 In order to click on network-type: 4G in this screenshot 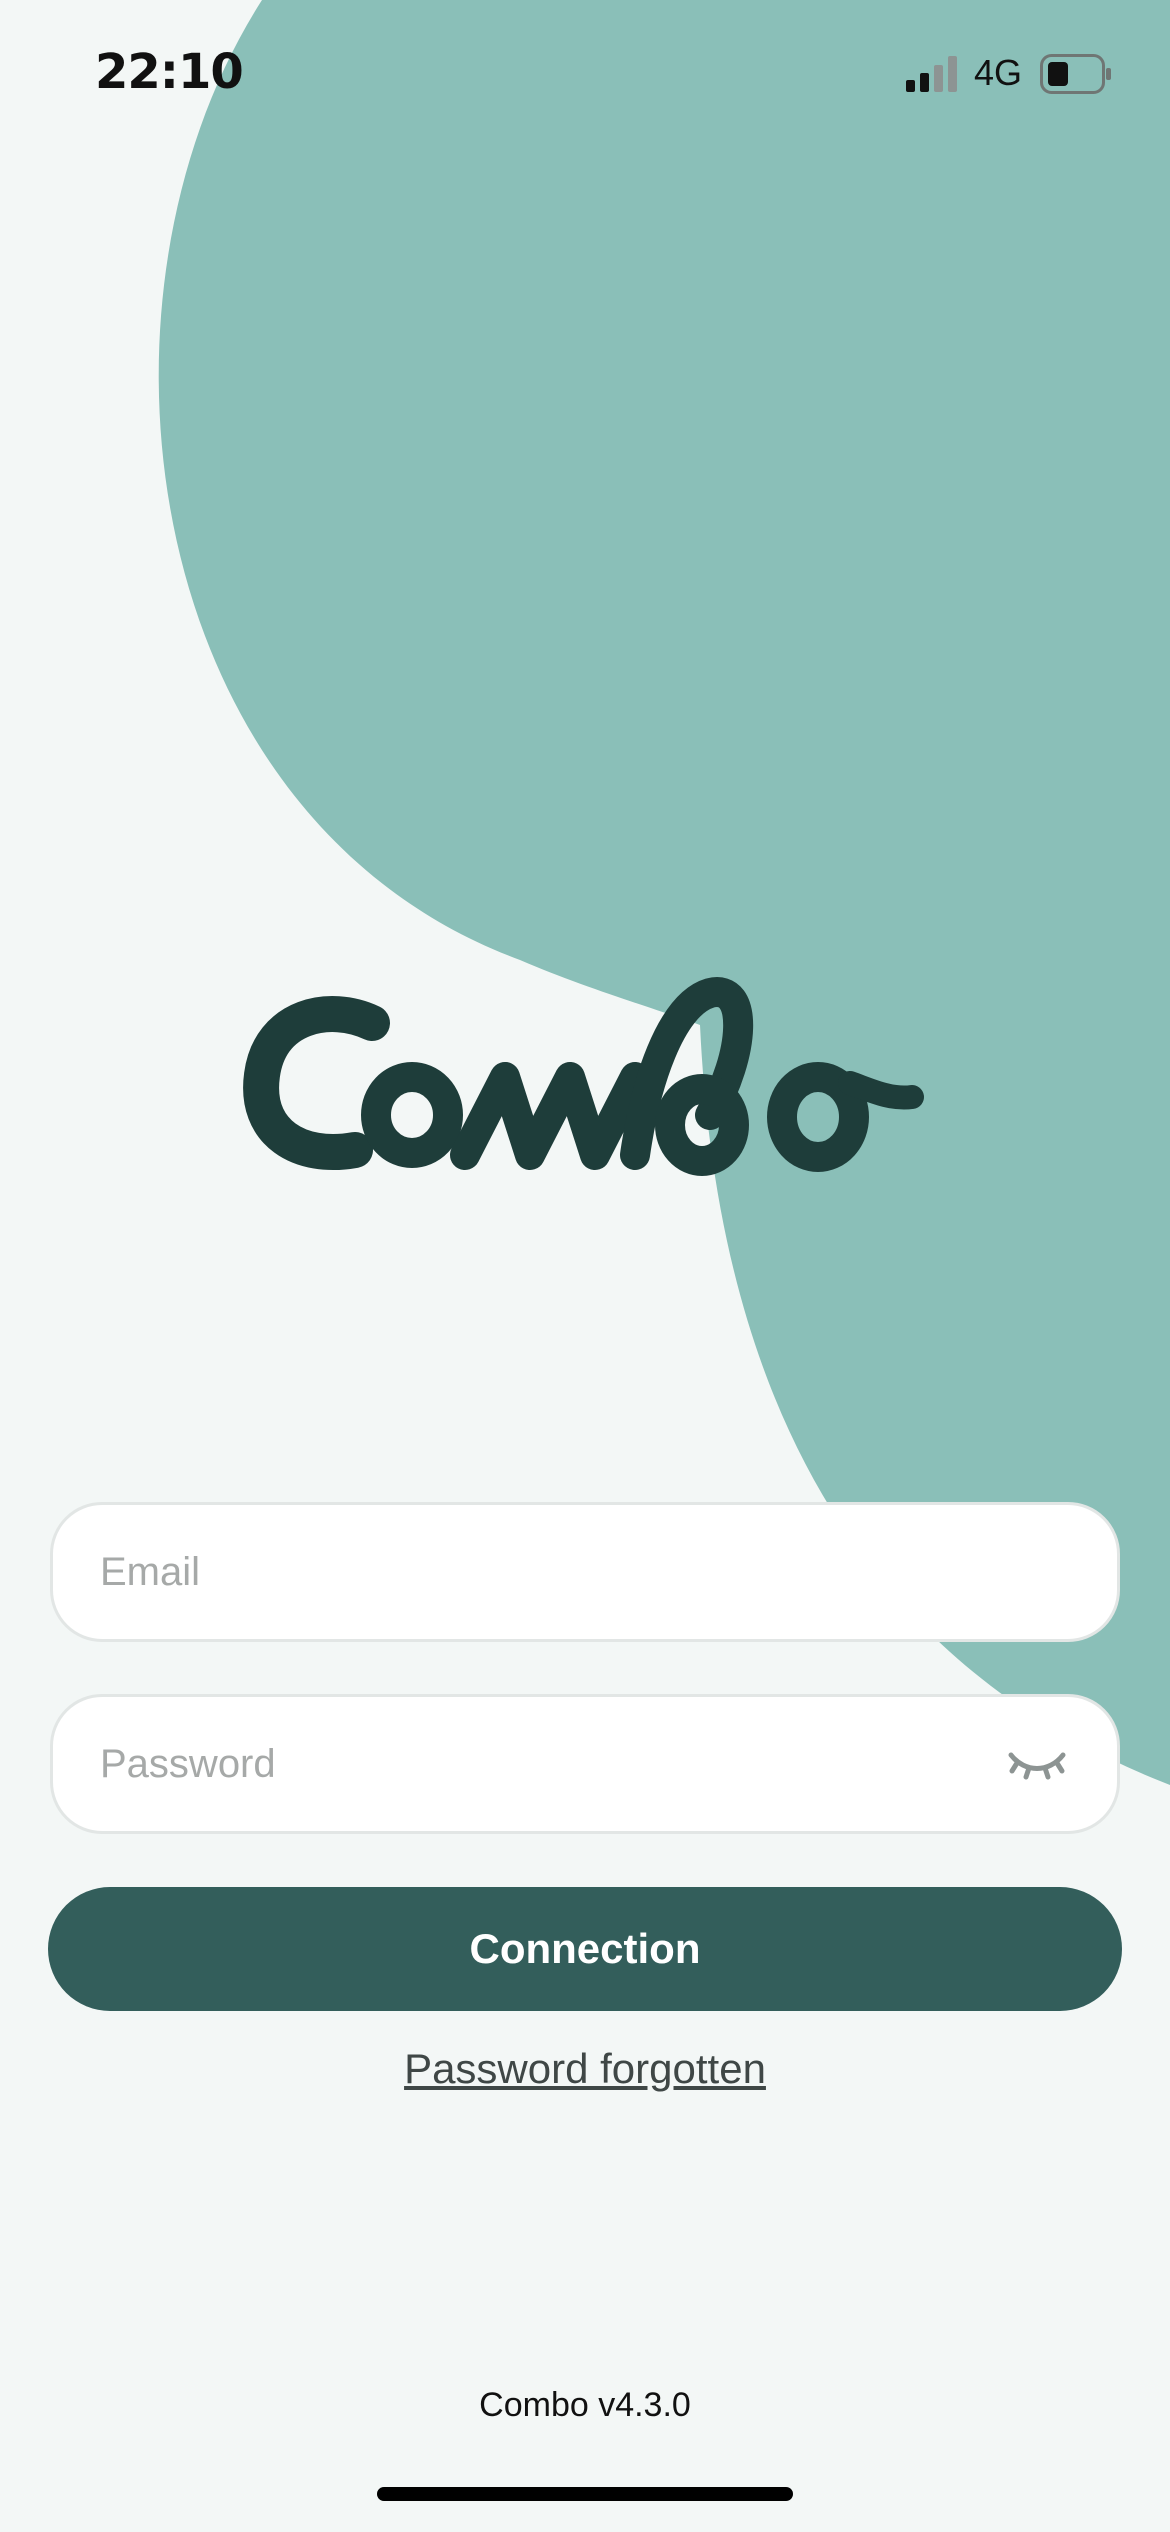, I will do `click(998, 72)`.